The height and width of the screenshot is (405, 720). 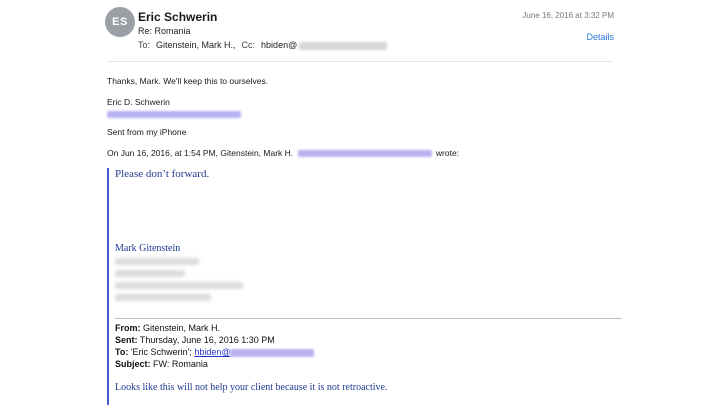 I want to click on forward-from-line: From: Gitenstein, Mark H., so click(x=167, y=328).